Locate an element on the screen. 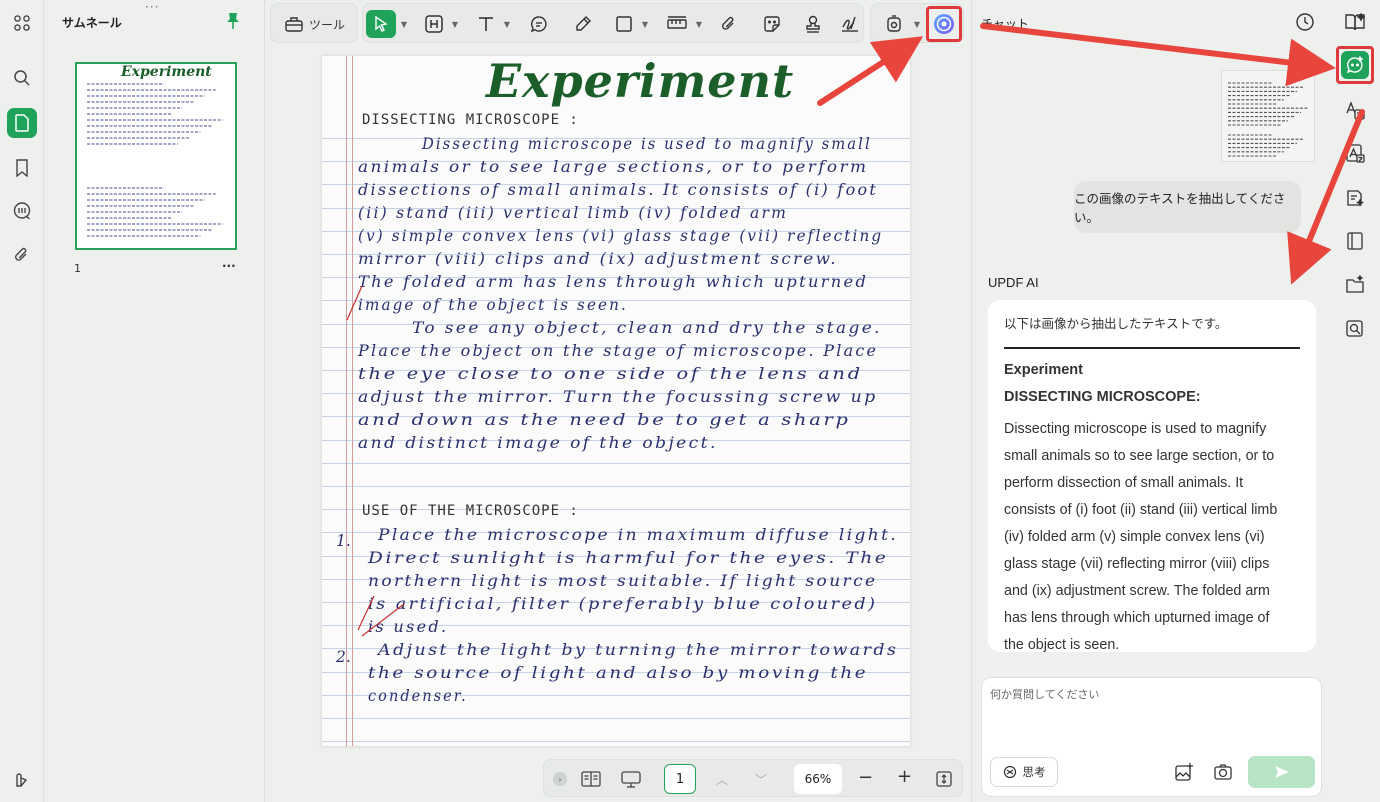 Image resolution: width=1380 pixels, height=802 pixels. pencil-tool-icon is located at coordinates (583, 24).